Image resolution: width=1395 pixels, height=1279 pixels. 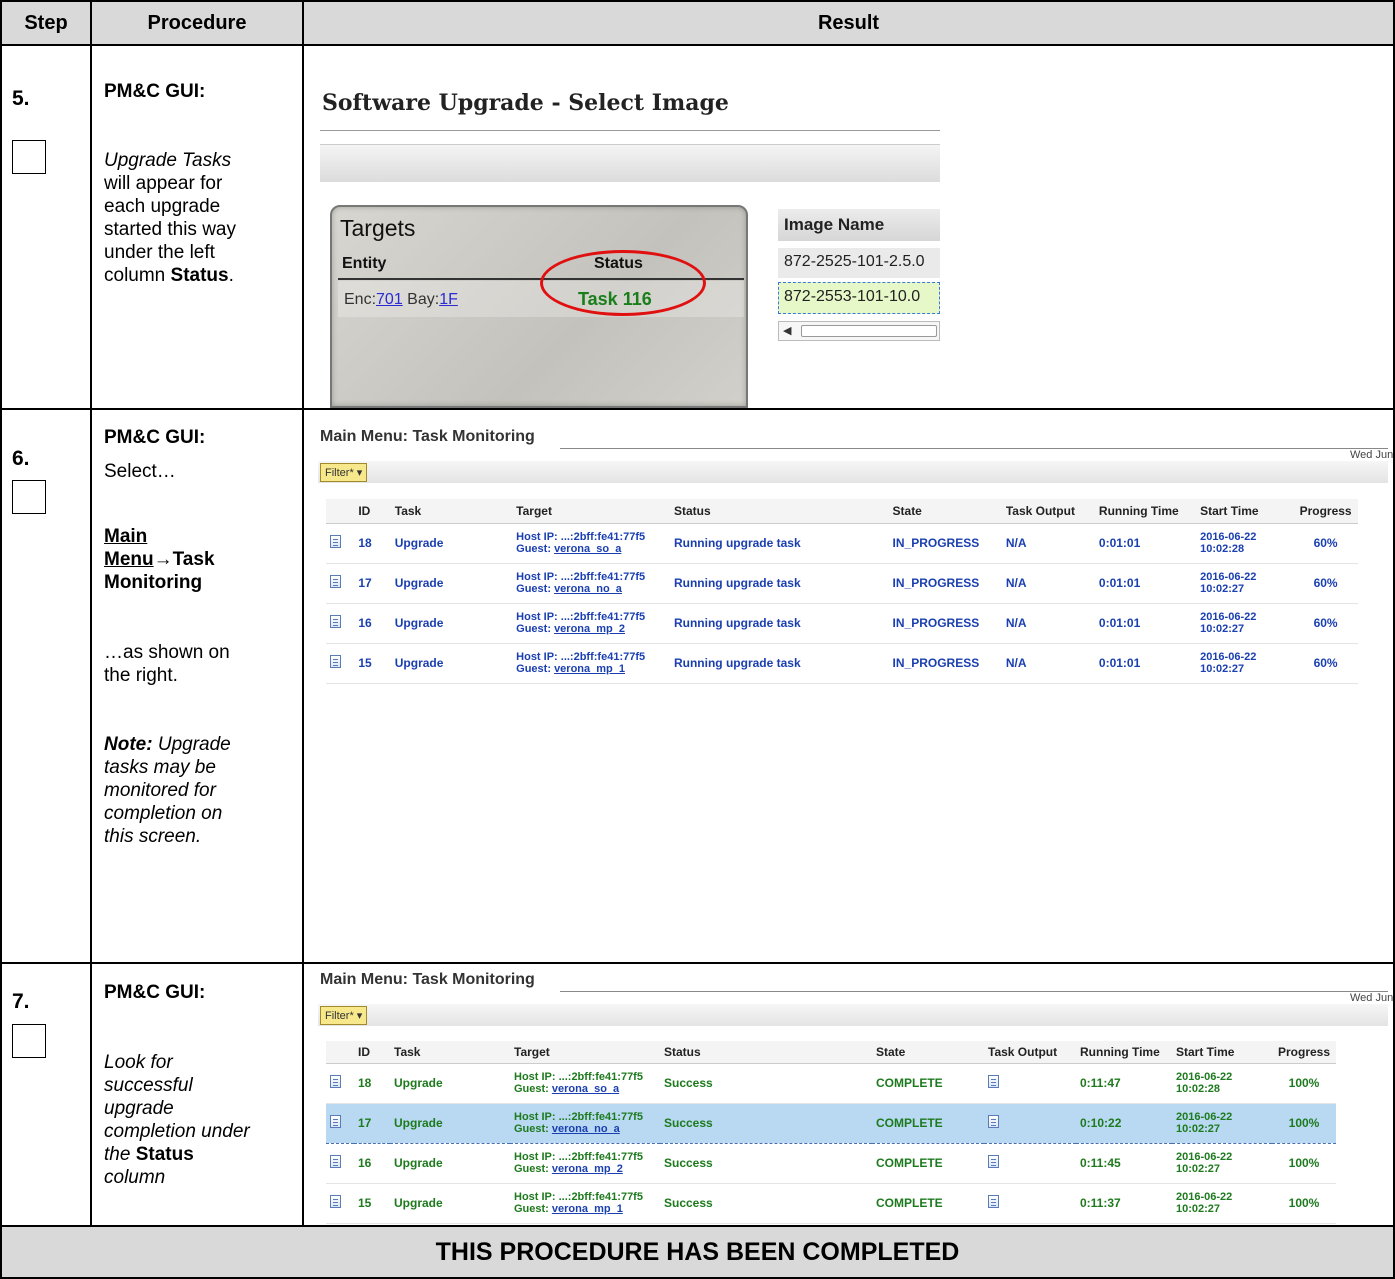 I want to click on step7-checkbox, so click(x=29, y=1041).